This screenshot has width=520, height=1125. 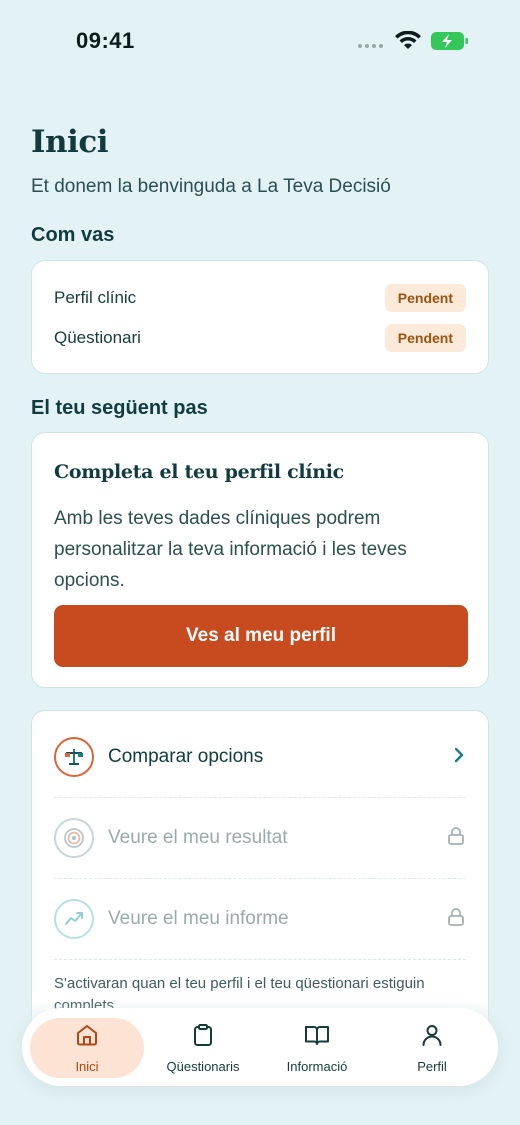 I want to click on action-label: Veure el meu informe, so click(x=198, y=918).